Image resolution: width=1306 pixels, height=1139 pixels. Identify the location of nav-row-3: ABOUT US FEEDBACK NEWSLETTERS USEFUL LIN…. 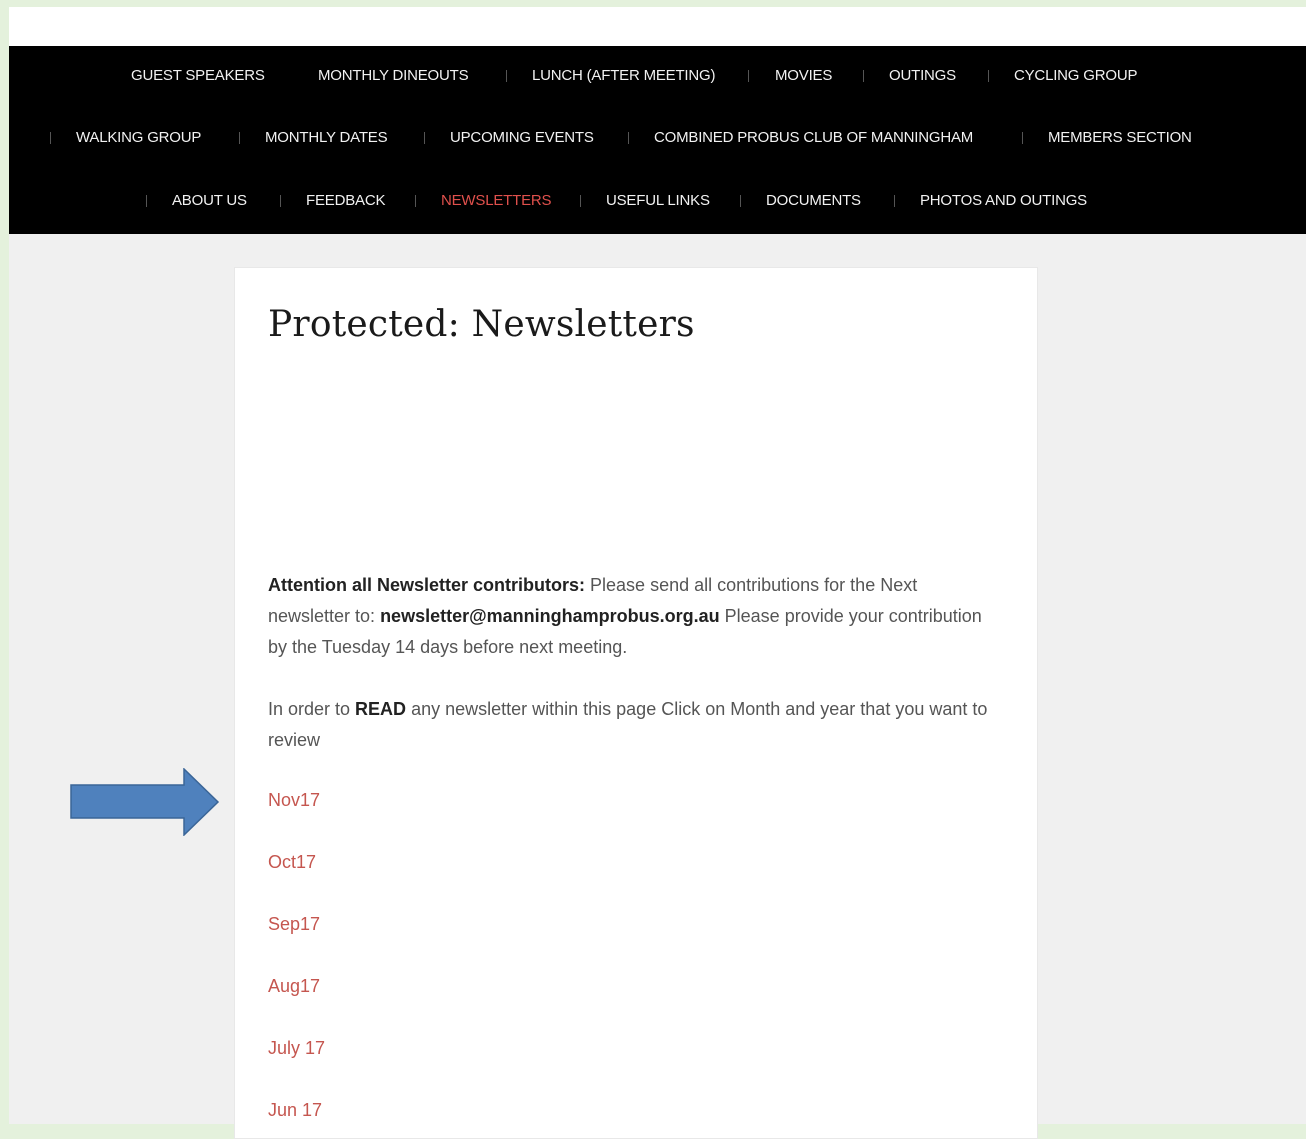
(657, 201).